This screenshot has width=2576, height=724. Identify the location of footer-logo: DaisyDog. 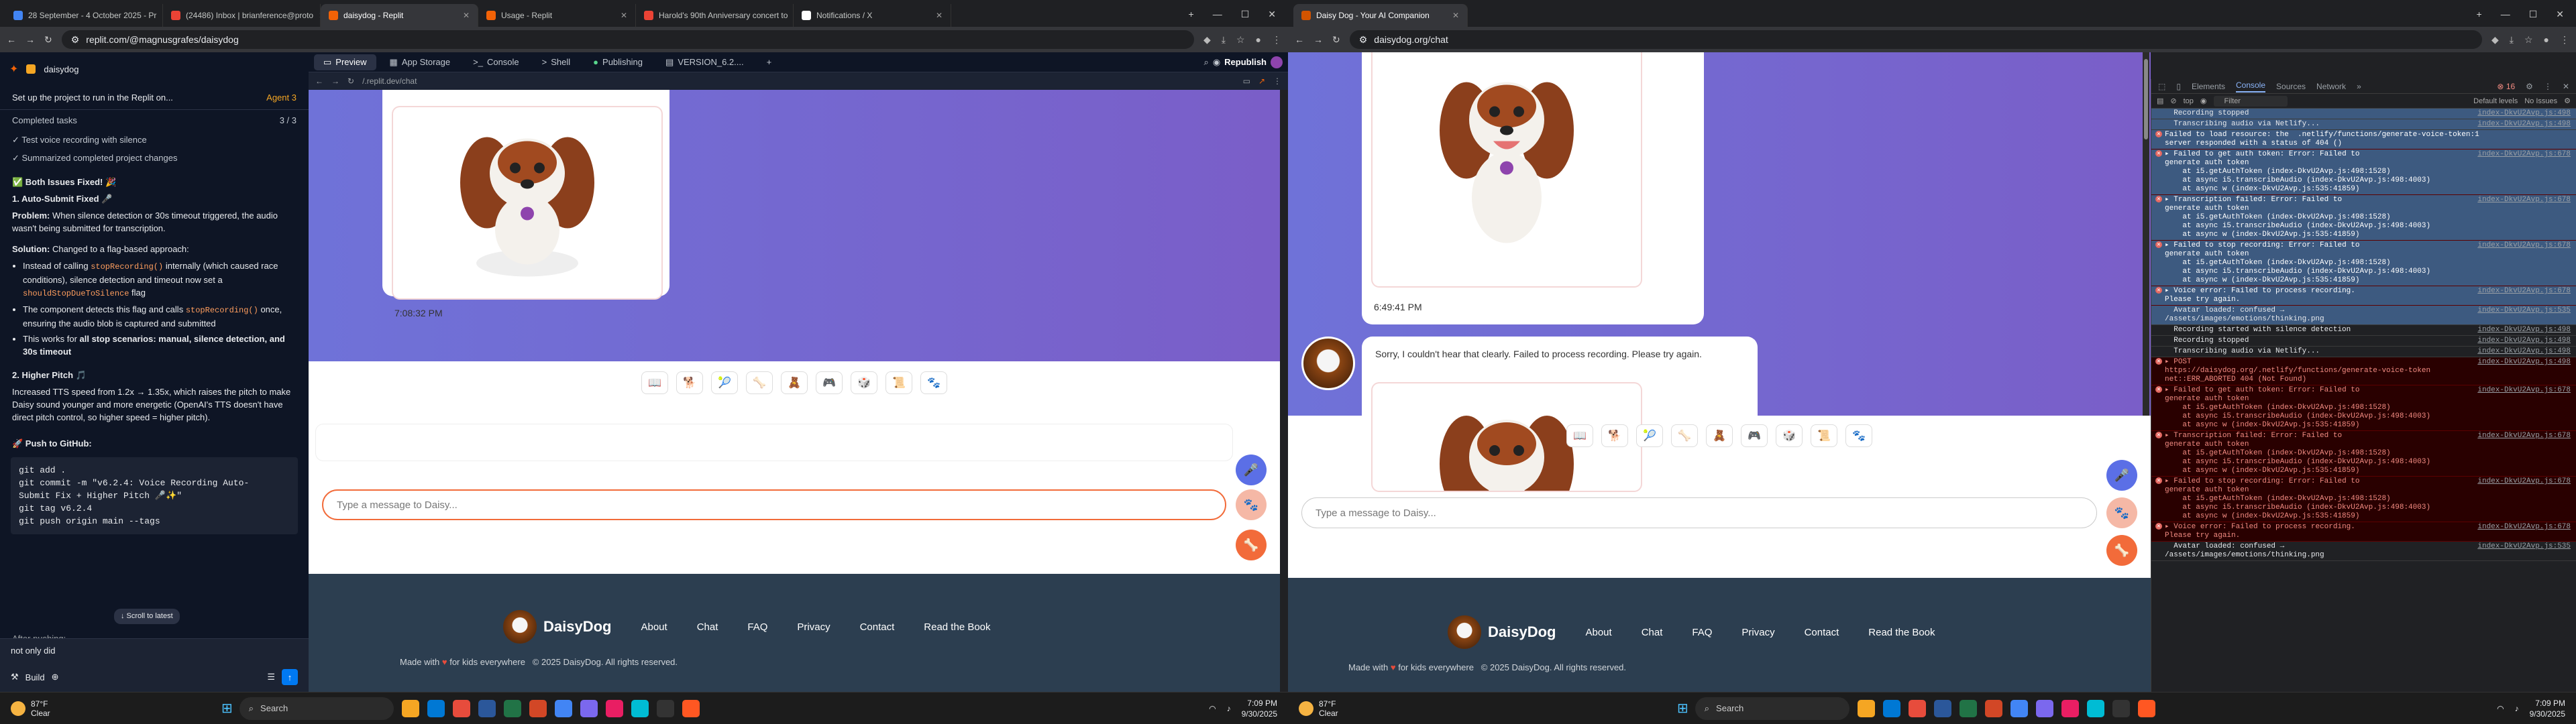
(557, 627).